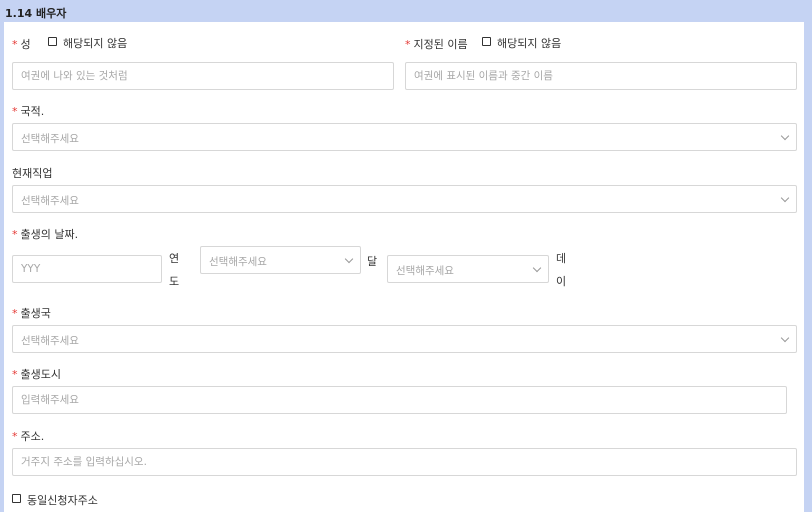  I want to click on birth-city-label: * 출생도시, so click(36, 374).